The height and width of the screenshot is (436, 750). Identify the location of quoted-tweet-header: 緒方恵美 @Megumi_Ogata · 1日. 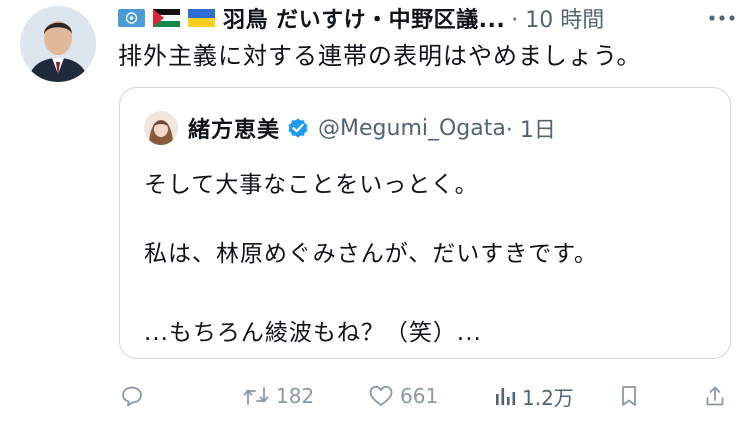
(350, 128).